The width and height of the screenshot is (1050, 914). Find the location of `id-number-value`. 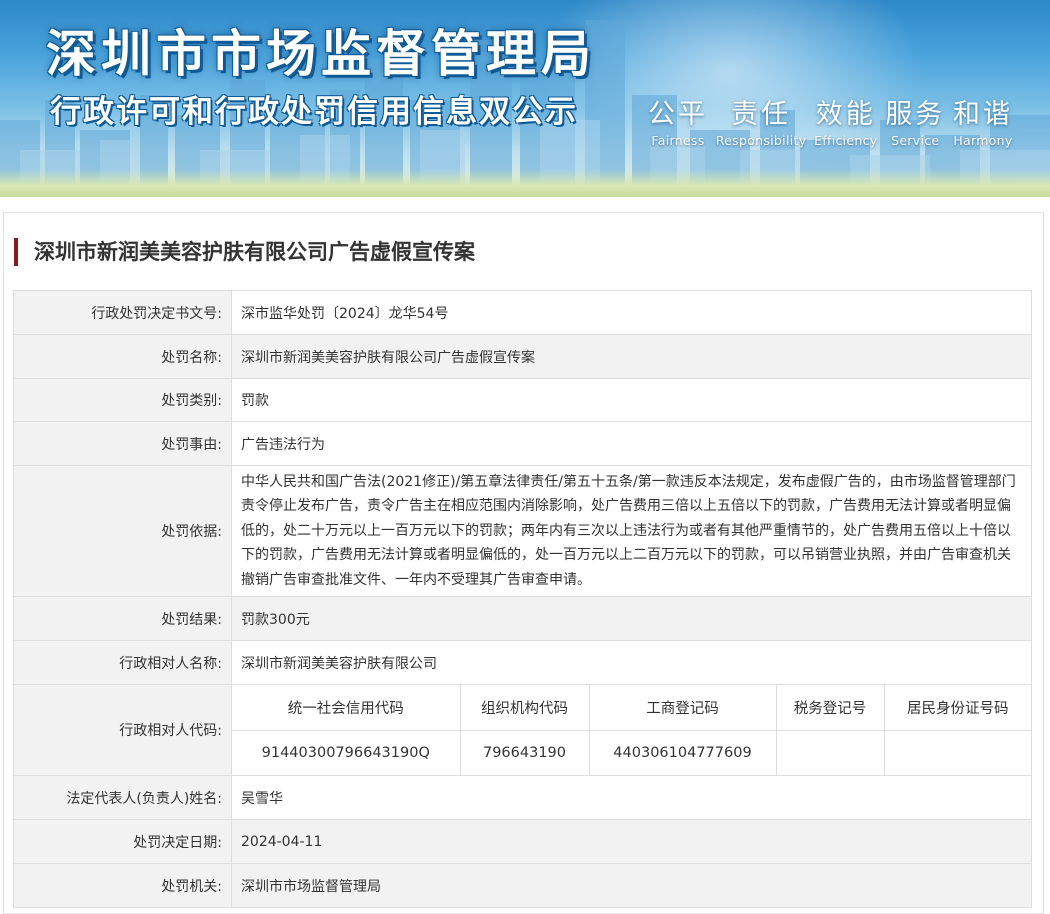

id-number-value is located at coordinates (957, 752).